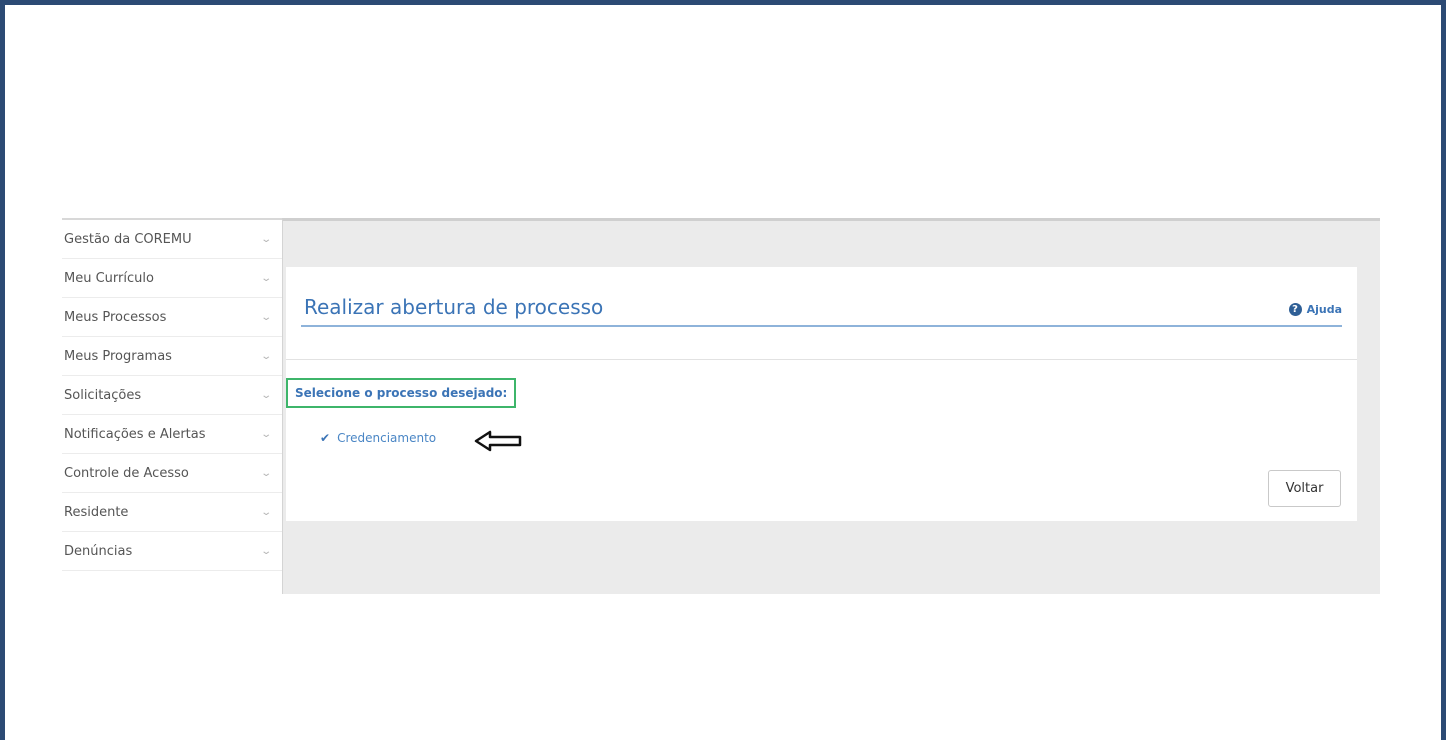 The image size is (1446, 740). Describe the element at coordinates (172, 395) in the screenshot. I see `sidebar-item-solicitacoes: Solicitações ⌄` at that location.